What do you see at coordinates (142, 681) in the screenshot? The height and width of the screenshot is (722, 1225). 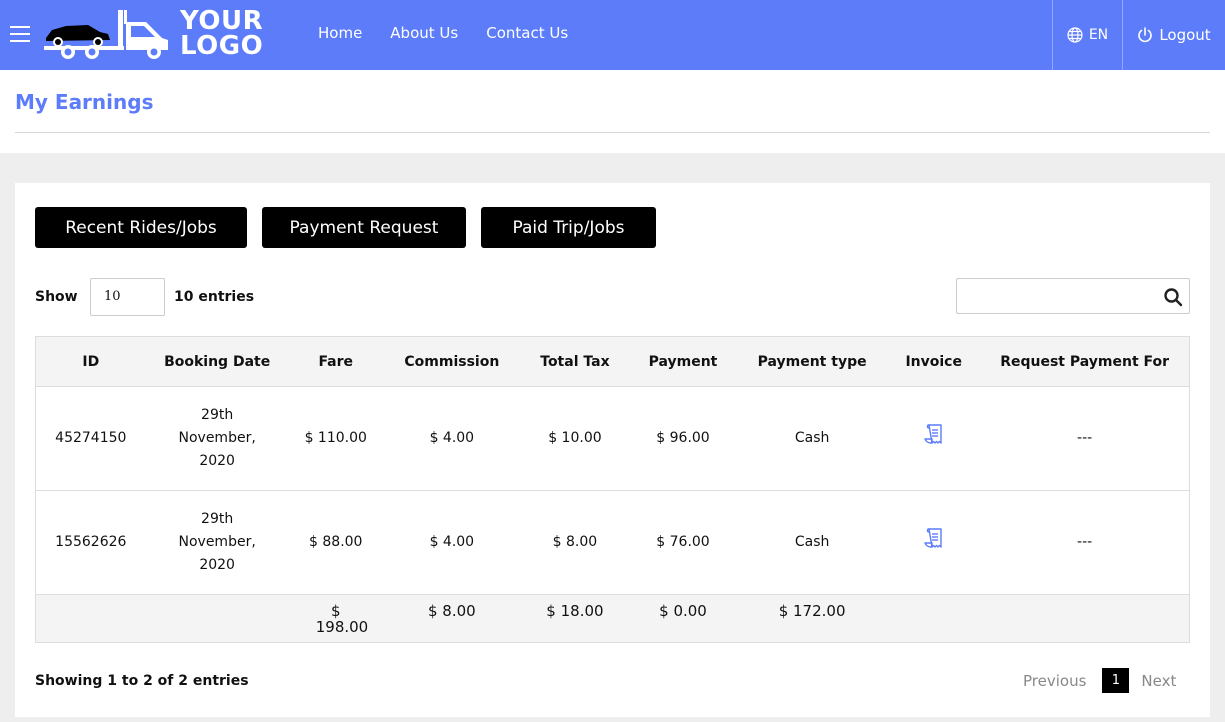 I see `showing-entries-text: Showing 1 to 2 of 2 entries` at bounding box center [142, 681].